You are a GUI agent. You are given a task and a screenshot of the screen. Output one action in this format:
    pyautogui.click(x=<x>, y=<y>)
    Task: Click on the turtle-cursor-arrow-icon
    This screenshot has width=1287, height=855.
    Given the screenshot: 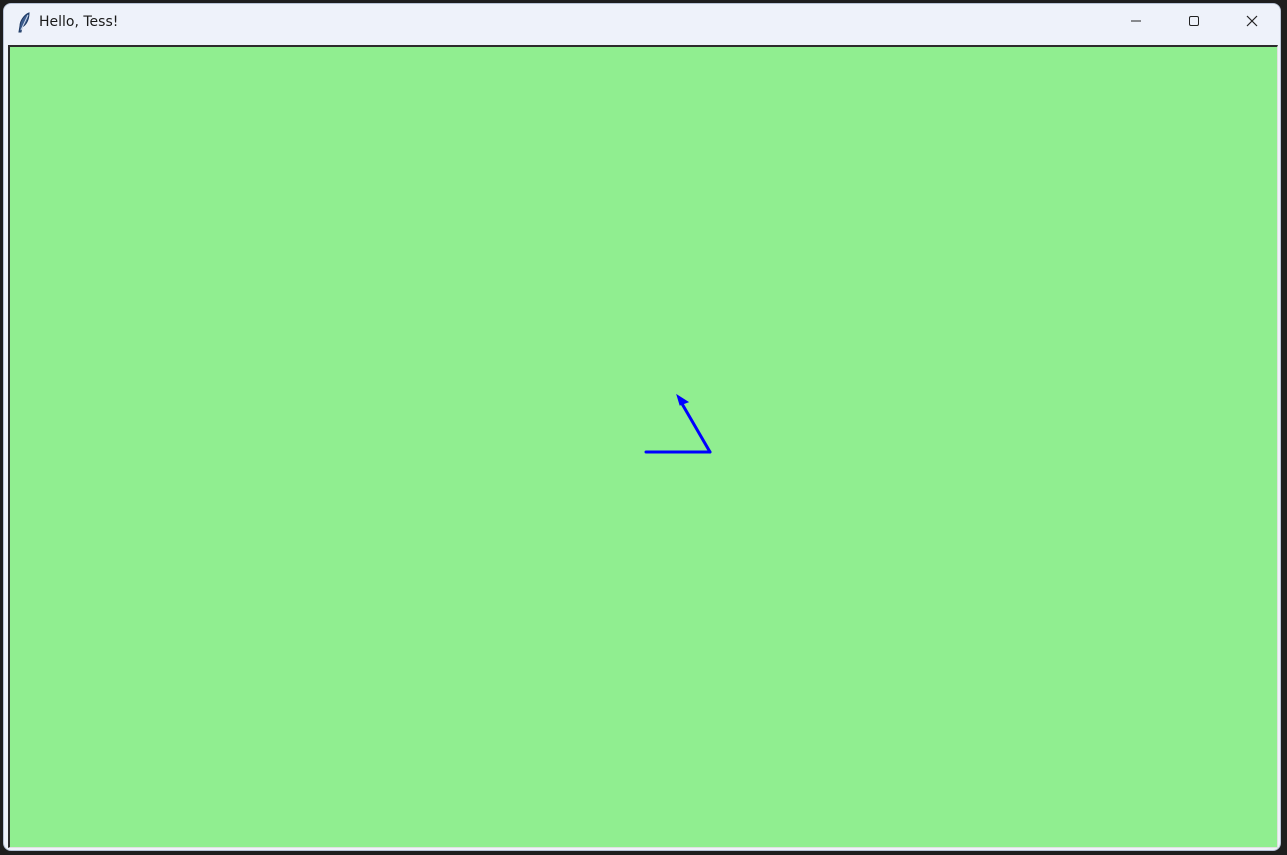 What is the action you would take?
    pyautogui.click(x=683, y=399)
    